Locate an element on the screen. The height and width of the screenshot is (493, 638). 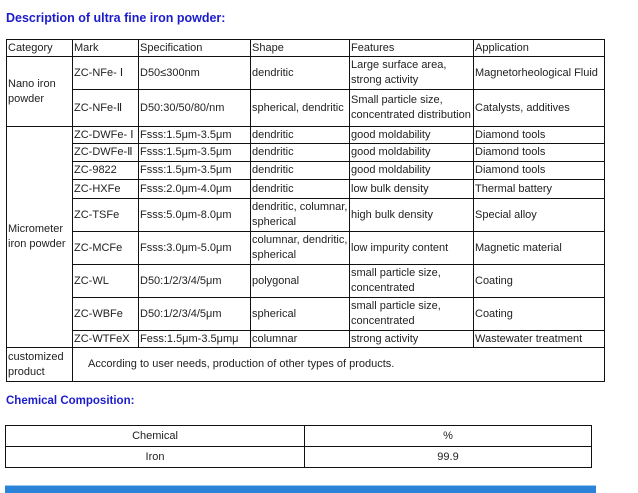
header-category: Category is located at coordinates (39, 48).